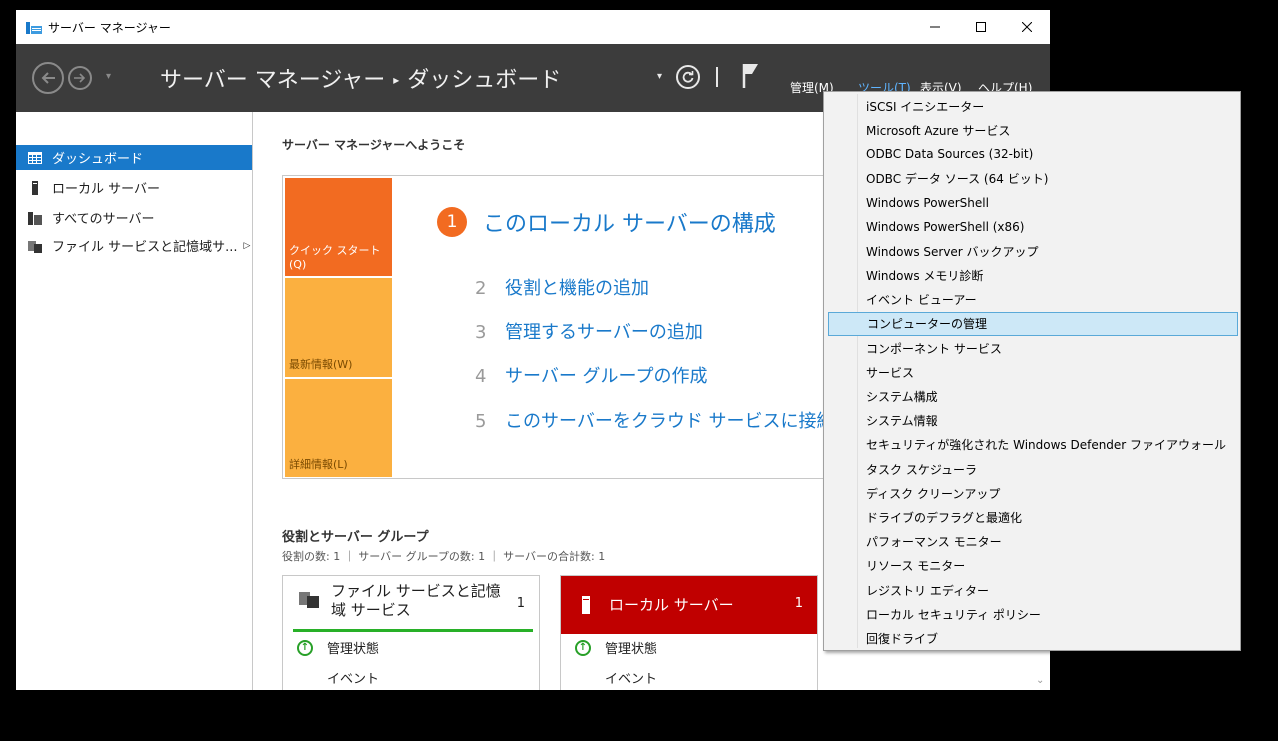  I want to click on sidebar-item-label: ダッシュボード, so click(98, 159).